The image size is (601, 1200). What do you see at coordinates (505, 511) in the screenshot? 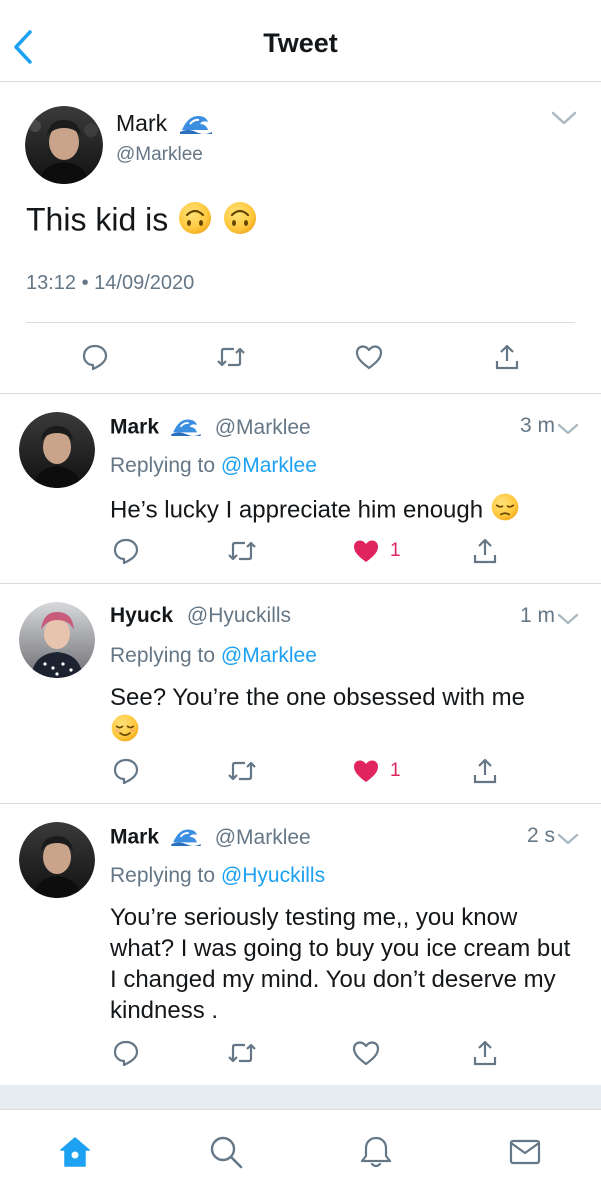
I see `pensive-face-emoji` at bounding box center [505, 511].